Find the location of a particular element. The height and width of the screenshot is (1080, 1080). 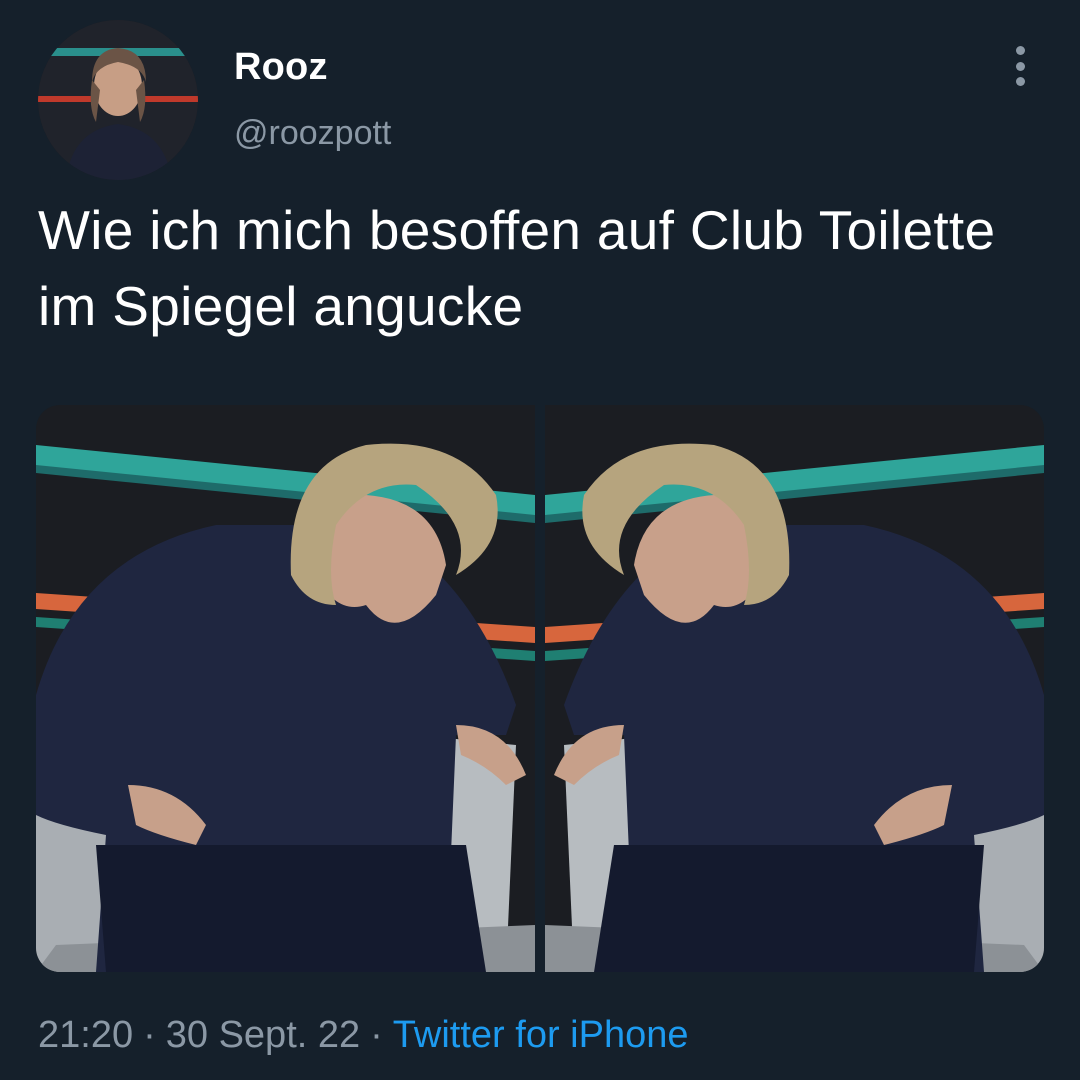

display-name: Rooz is located at coordinates (281, 67).